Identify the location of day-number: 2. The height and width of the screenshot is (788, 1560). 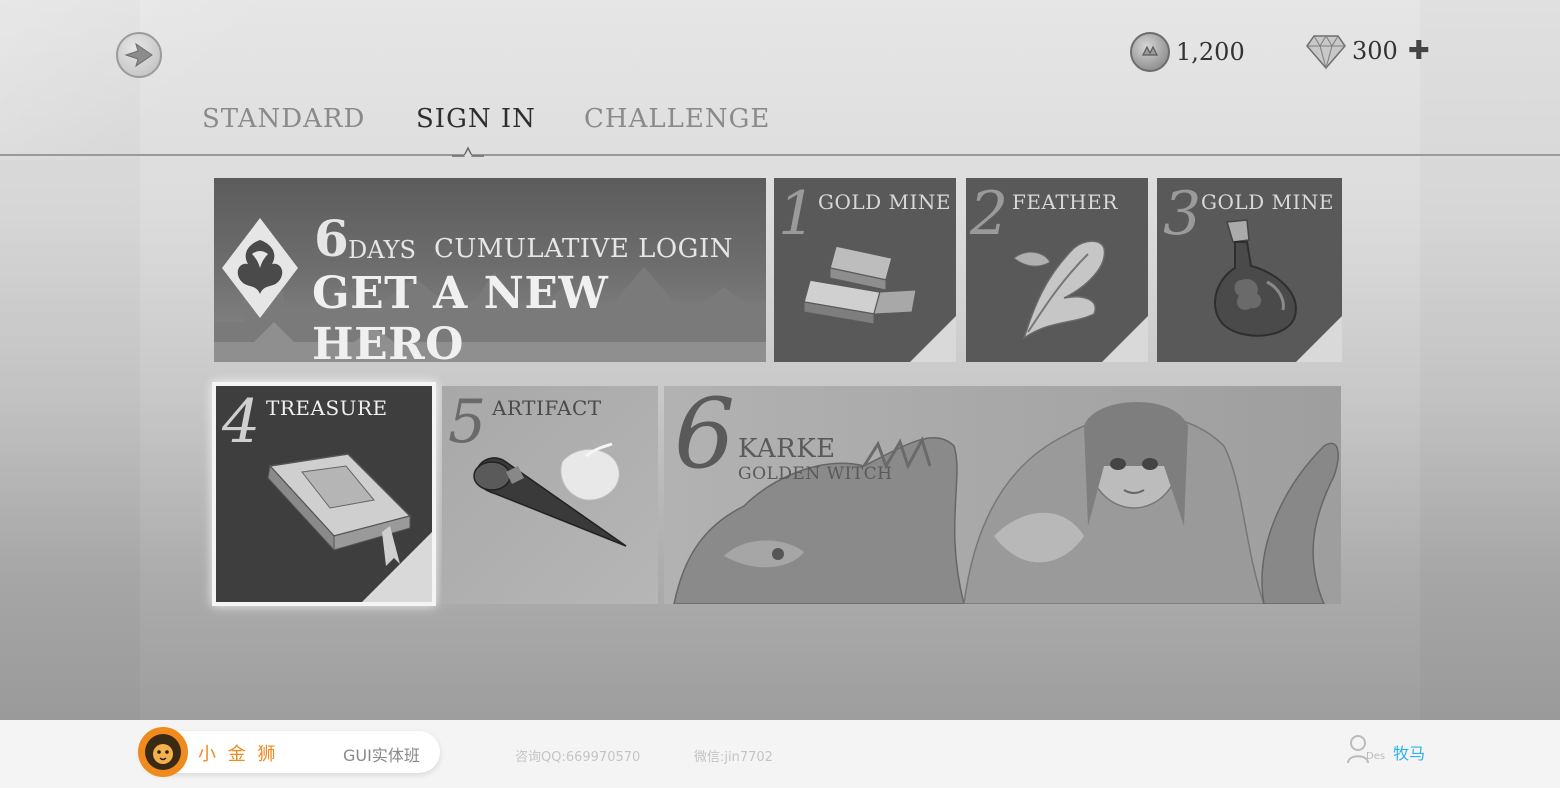
(989, 214).